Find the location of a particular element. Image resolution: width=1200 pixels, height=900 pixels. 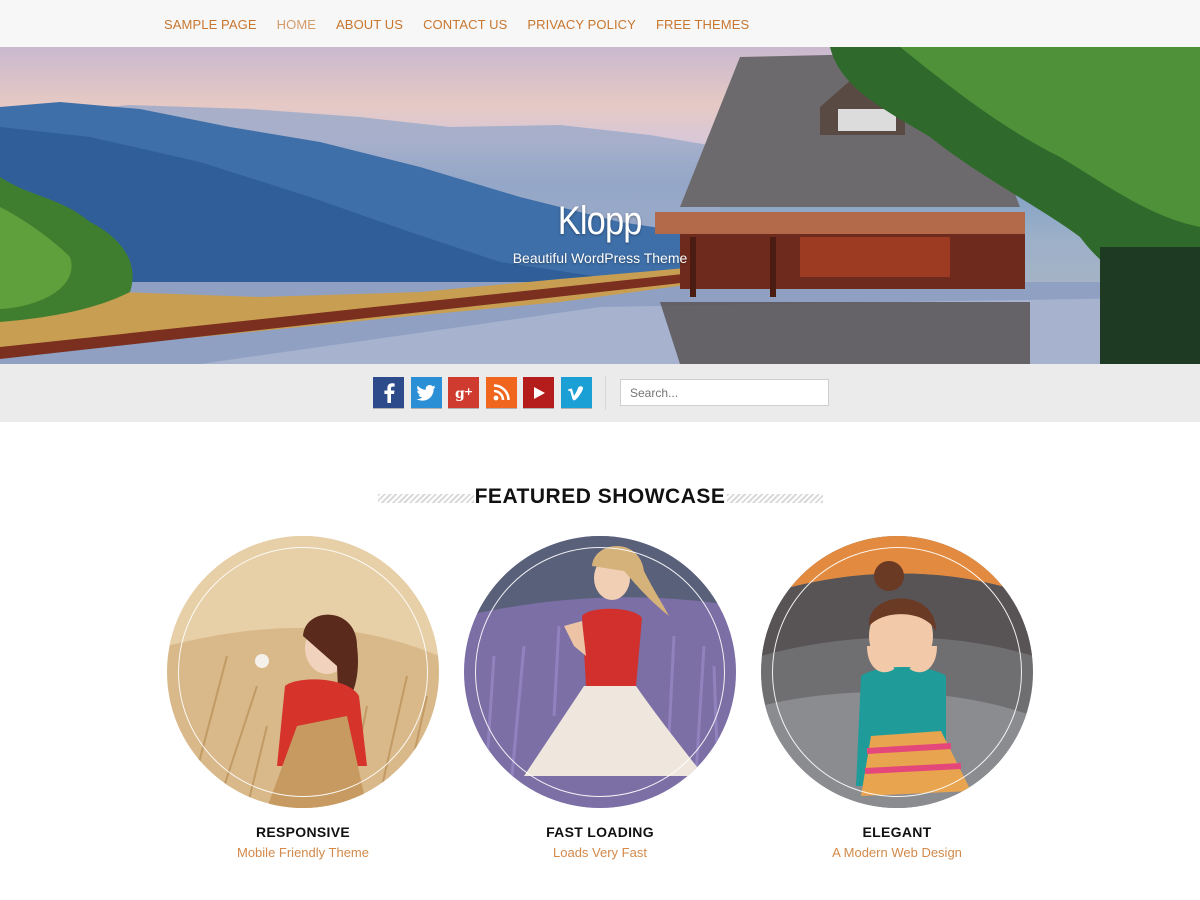

social-divider is located at coordinates (605, 393).